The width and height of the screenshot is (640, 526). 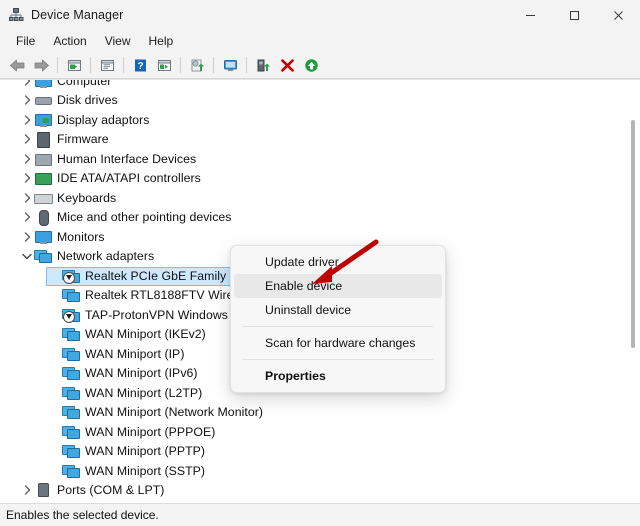 What do you see at coordinates (338, 376) in the screenshot?
I see `context-menu-item: Properties` at bounding box center [338, 376].